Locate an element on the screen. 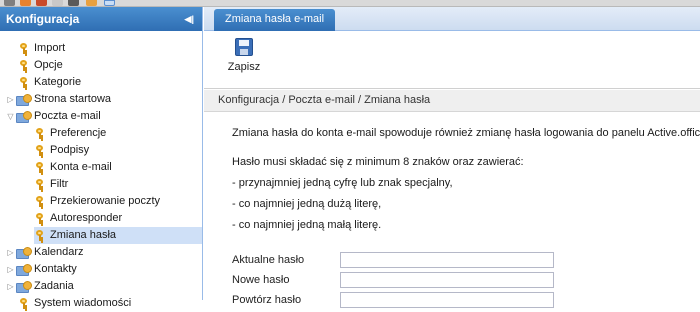  sidebar-item-label: Autoresponder is located at coordinates (86, 218).